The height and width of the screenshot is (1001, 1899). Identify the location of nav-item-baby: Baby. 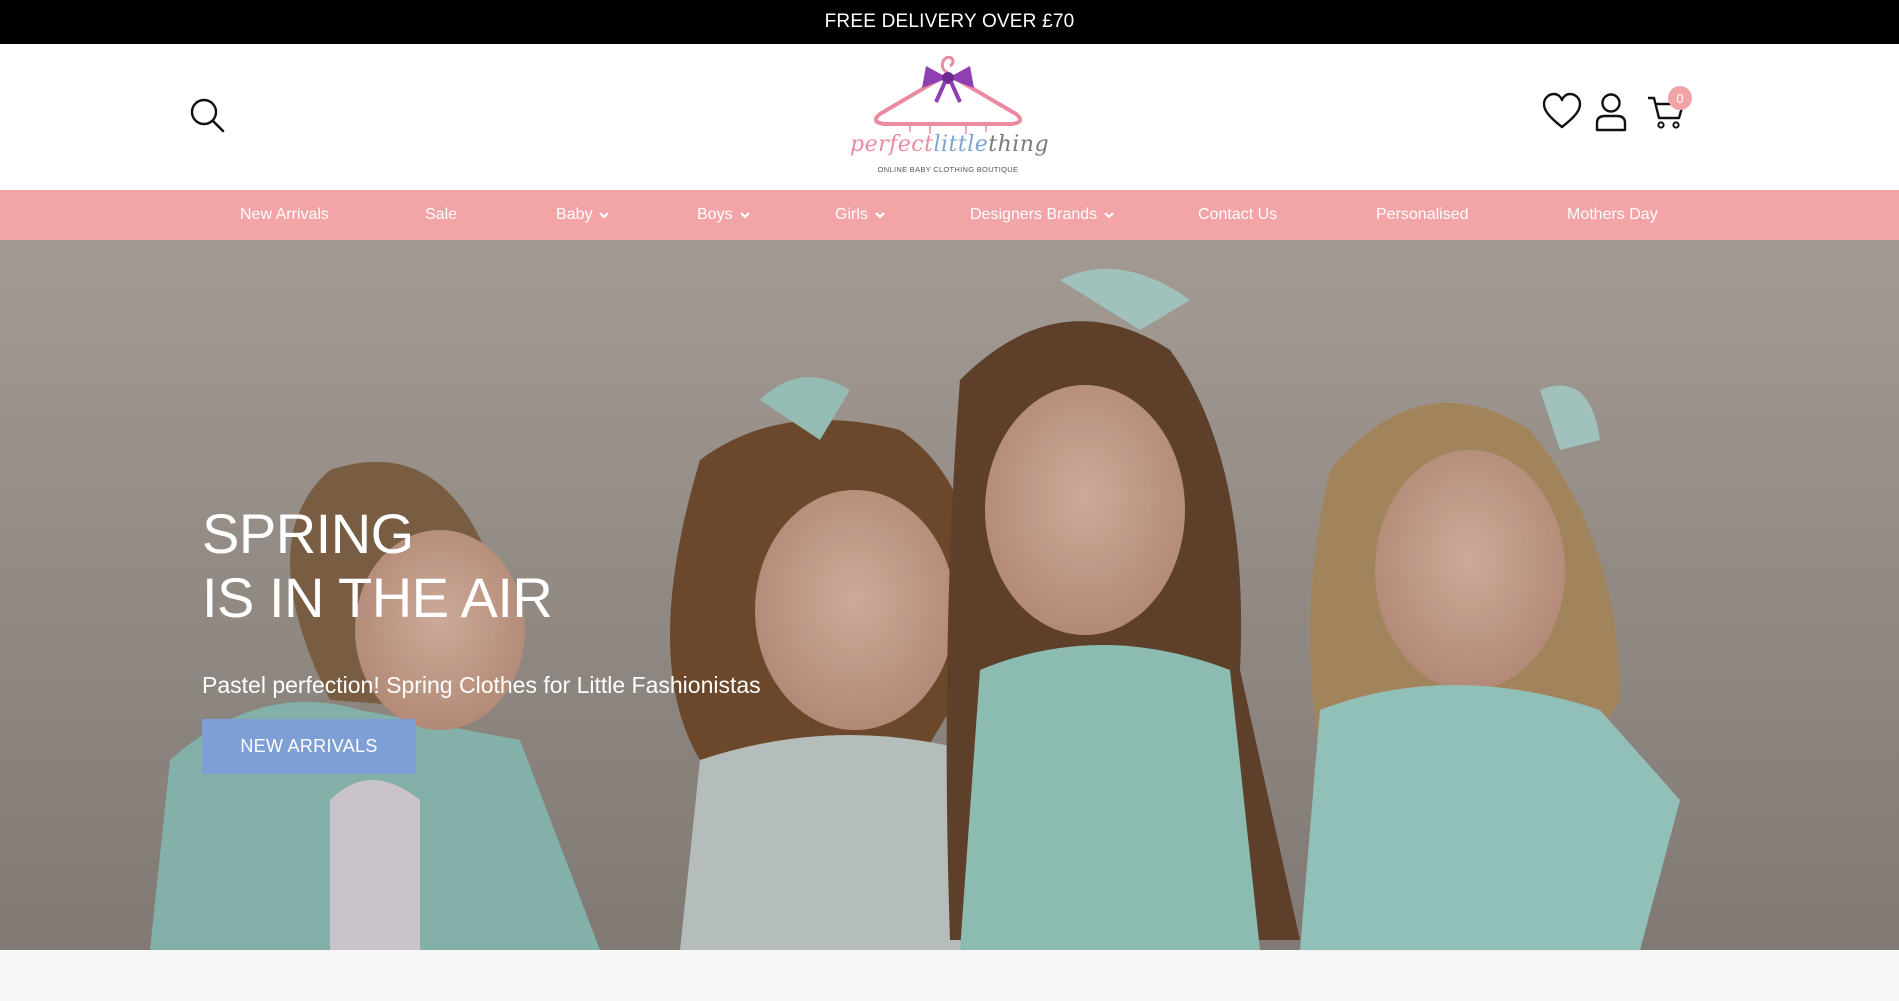
(583, 215).